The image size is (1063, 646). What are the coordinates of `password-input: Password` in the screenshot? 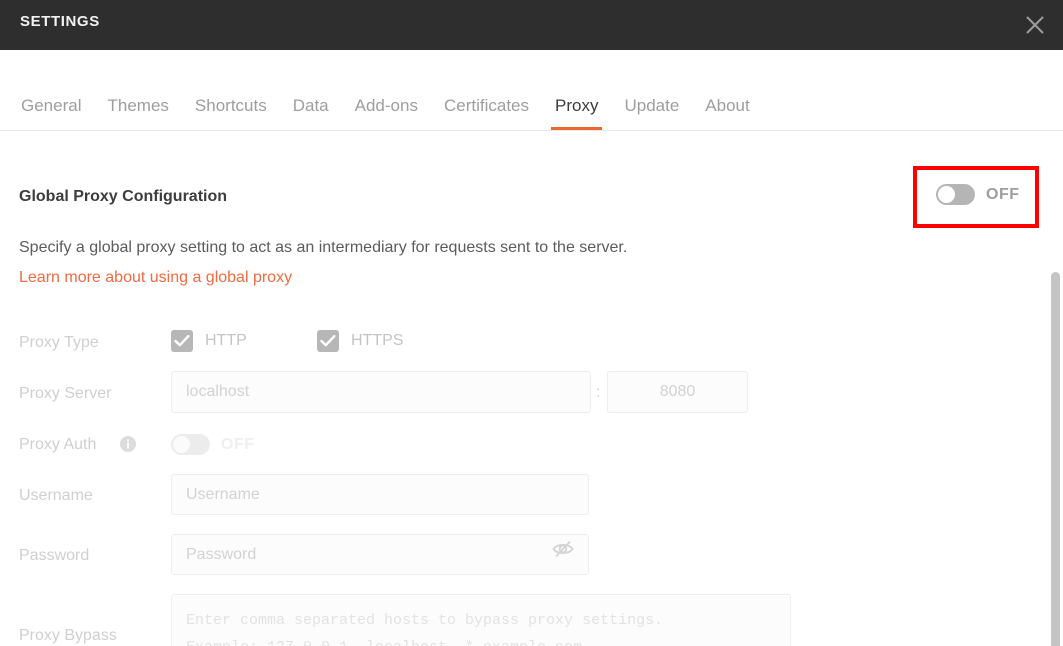 It's located at (380, 554).